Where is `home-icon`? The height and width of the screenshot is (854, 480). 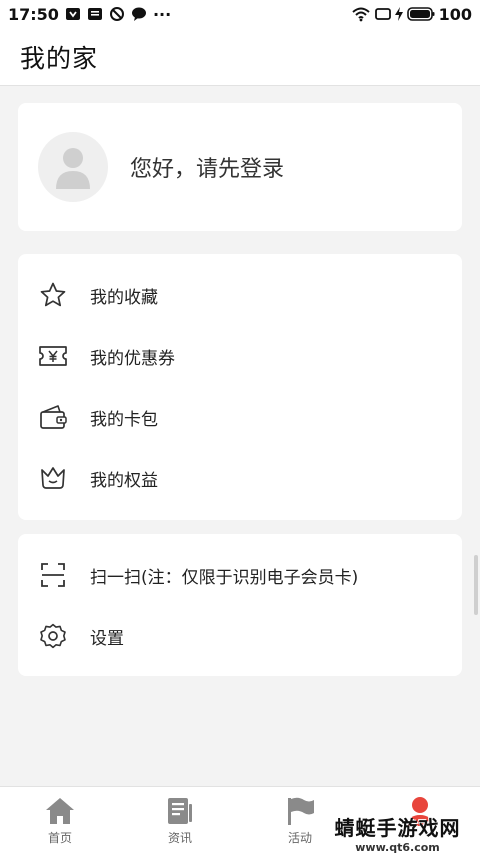
home-icon is located at coordinates (60, 811).